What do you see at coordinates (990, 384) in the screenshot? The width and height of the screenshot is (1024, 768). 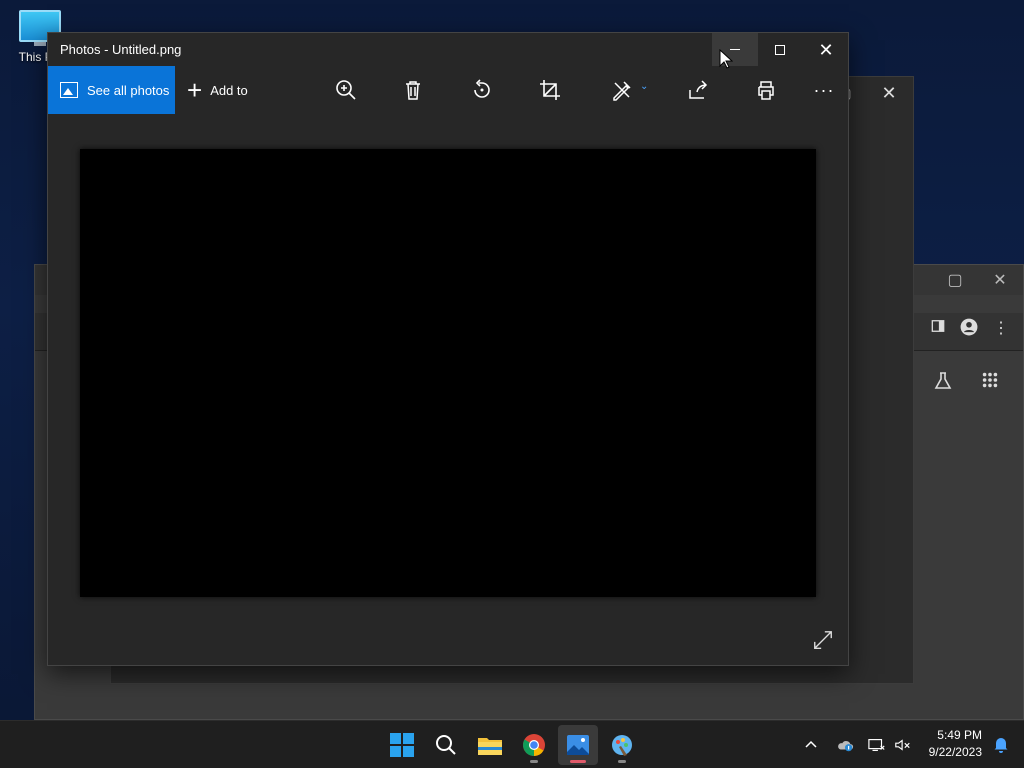 I see `apps-grid-icon` at bounding box center [990, 384].